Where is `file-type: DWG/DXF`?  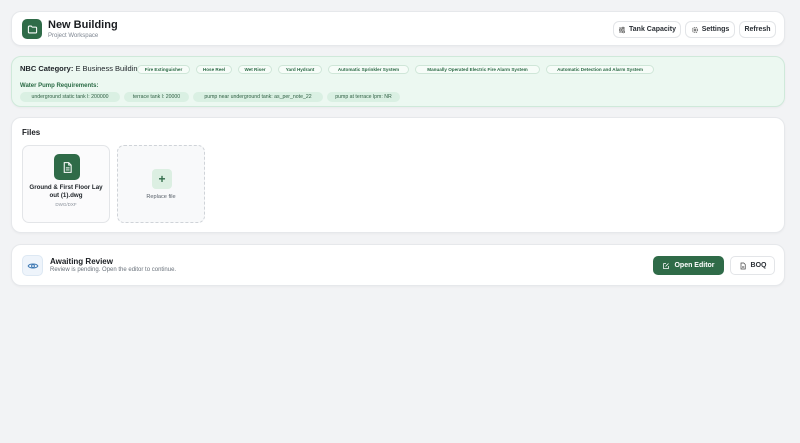
file-type: DWG/DXF is located at coordinates (66, 204).